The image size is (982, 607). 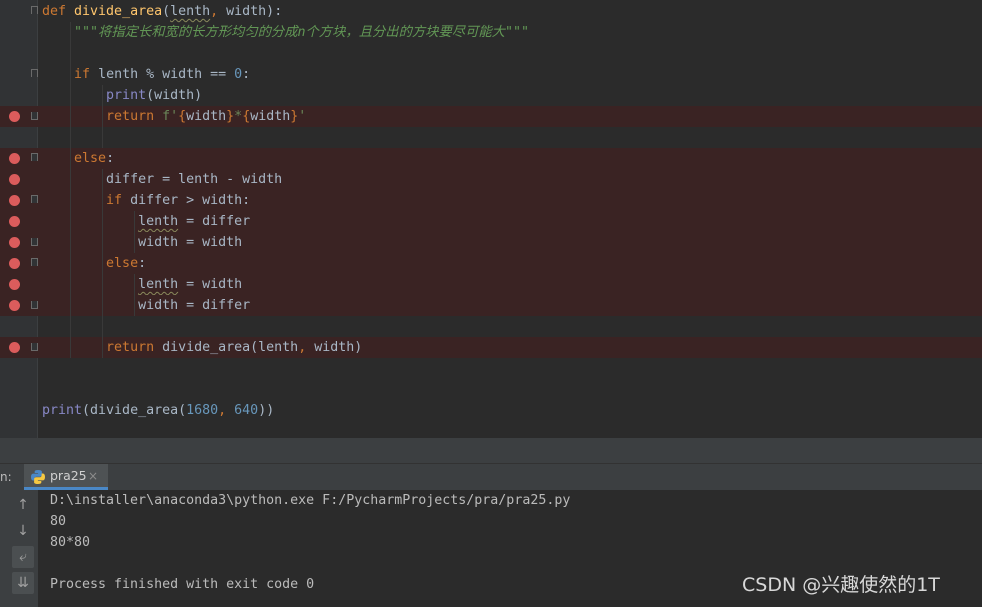 I want to click on code-line: width = width, so click(x=491, y=242).